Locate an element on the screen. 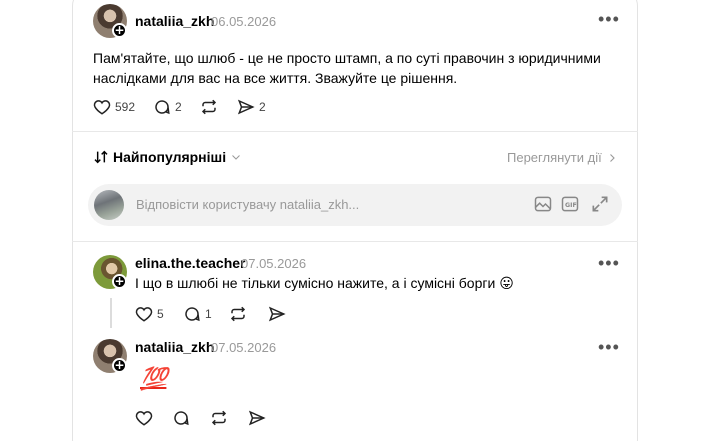 The width and height of the screenshot is (715, 441). comment-button: 1 is located at coordinates (197, 314).